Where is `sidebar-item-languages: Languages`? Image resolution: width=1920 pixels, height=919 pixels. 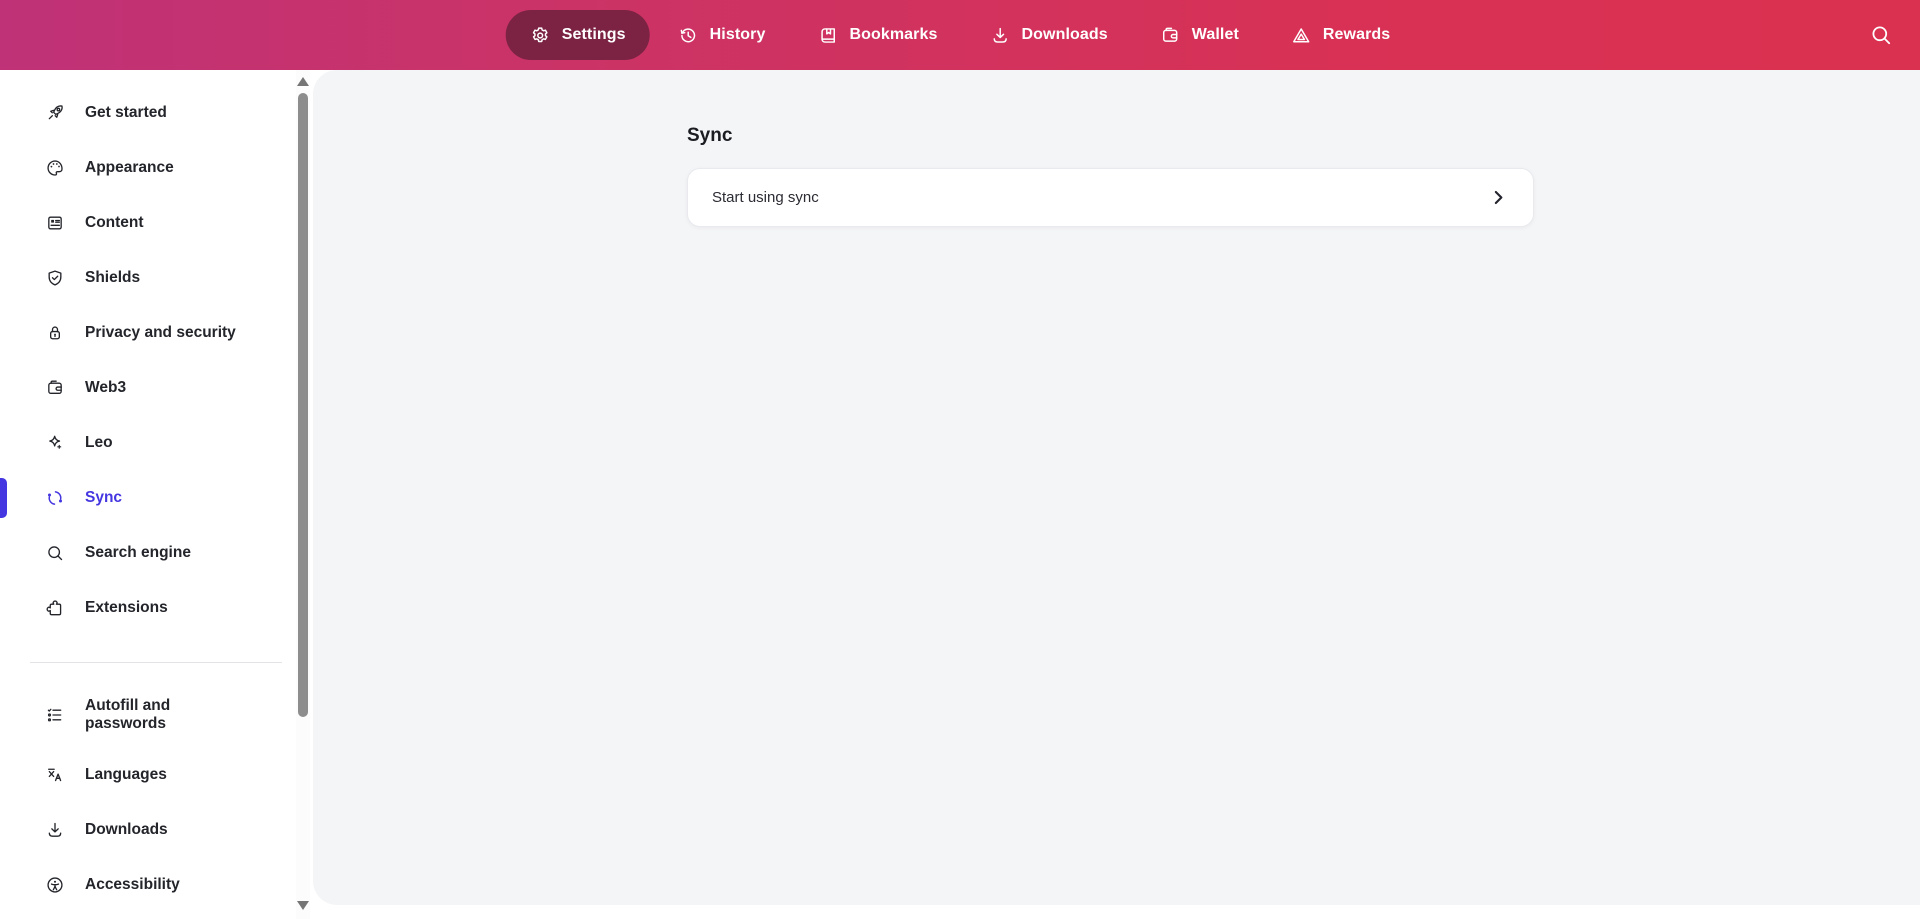 sidebar-item-languages: Languages is located at coordinates (147, 775).